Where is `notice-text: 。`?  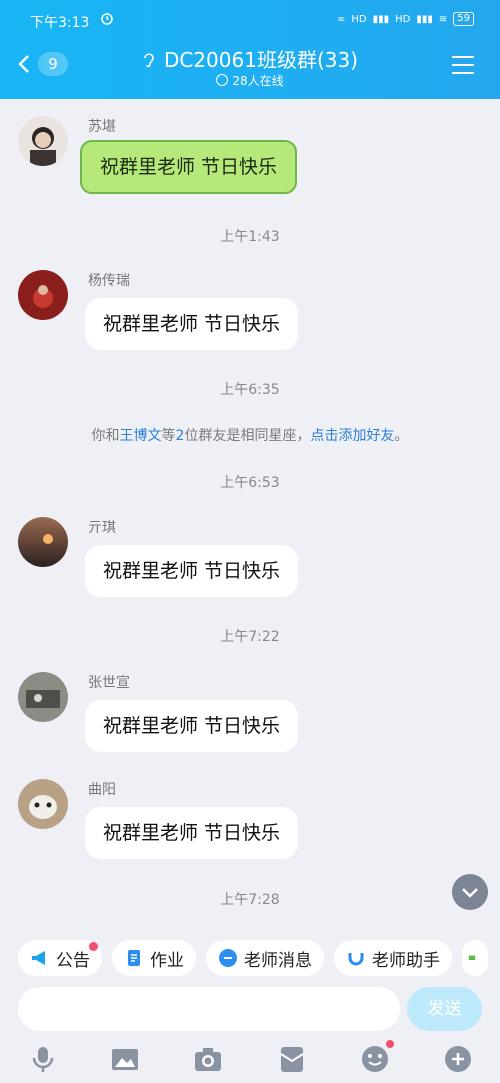
notice-text: 。 is located at coordinates (401, 436).